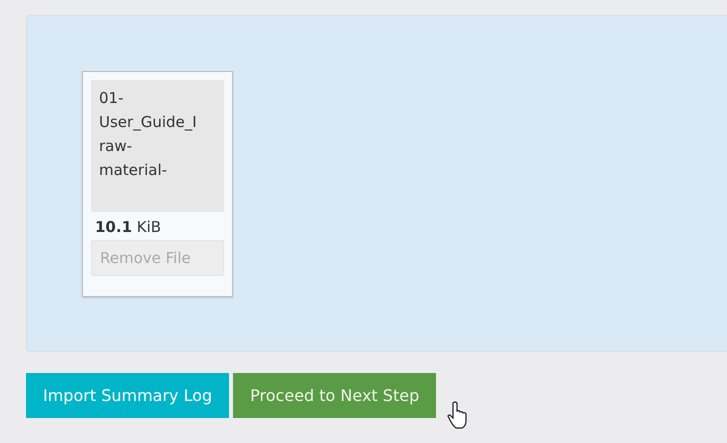 The height and width of the screenshot is (443, 727). Describe the element at coordinates (334, 395) in the screenshot. I see `next-step-button: Proceed to Next Step` at that location.